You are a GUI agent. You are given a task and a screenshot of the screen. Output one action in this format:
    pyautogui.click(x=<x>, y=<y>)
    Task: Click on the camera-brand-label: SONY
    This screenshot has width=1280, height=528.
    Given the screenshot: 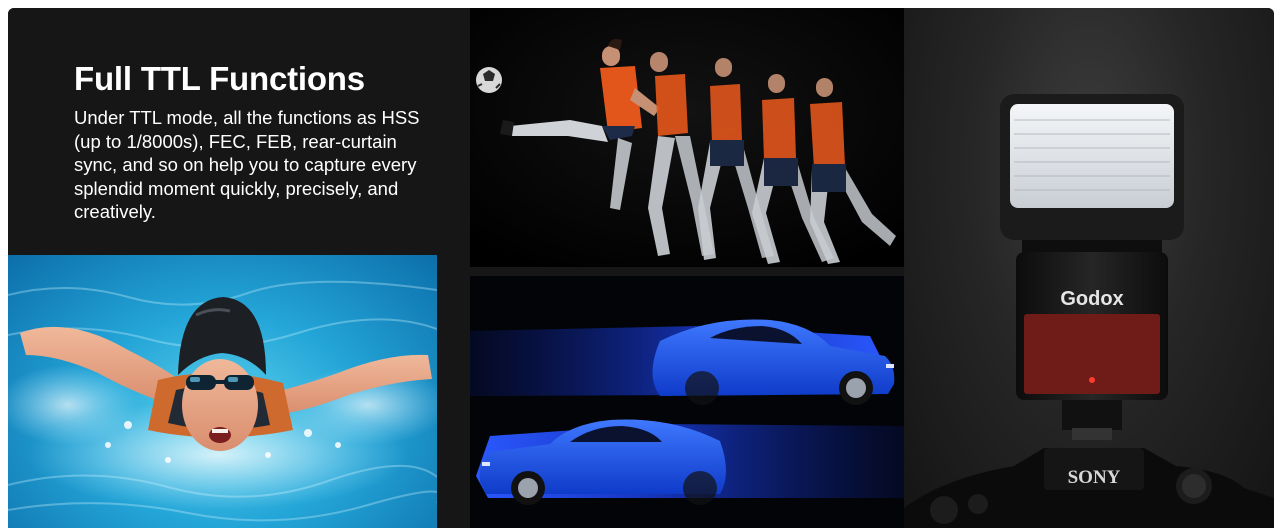 What is the action you would take?
    pyautogui.click(x=1094, y=477)
    